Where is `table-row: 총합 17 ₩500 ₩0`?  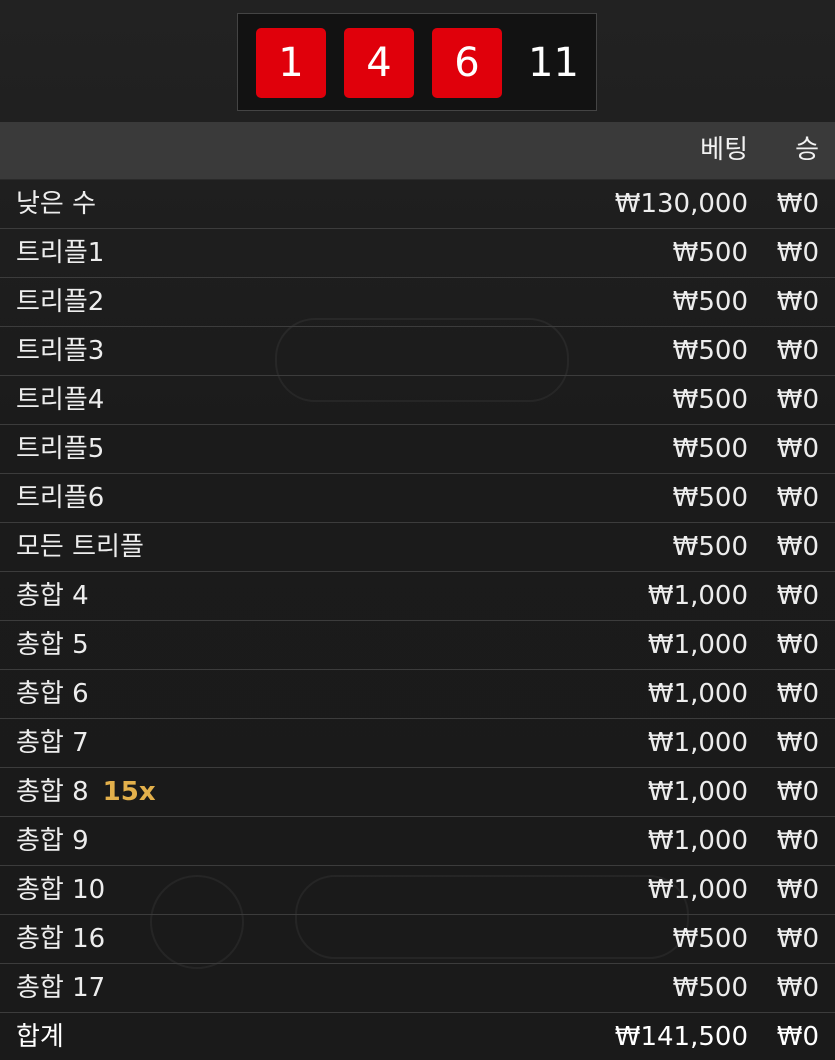
table-row: 총합 17 ₩500 ₩0 is located at coordinates (417, 988).